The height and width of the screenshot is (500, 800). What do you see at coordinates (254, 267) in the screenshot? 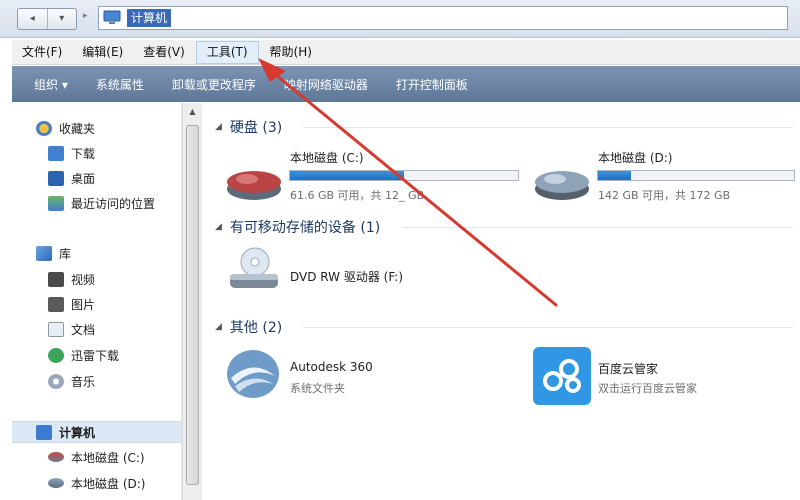
I see `dvd-drive-icon` at bounding box center [254, 267].